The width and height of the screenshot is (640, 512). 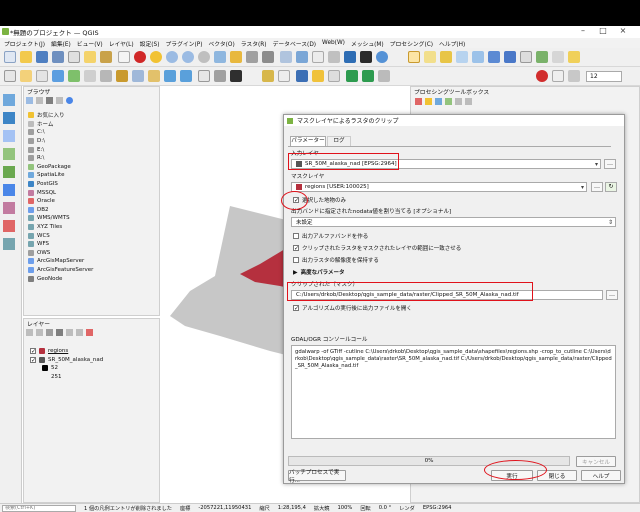 I want to click on tree-item-e: E:\, so click(x=93, y=149).